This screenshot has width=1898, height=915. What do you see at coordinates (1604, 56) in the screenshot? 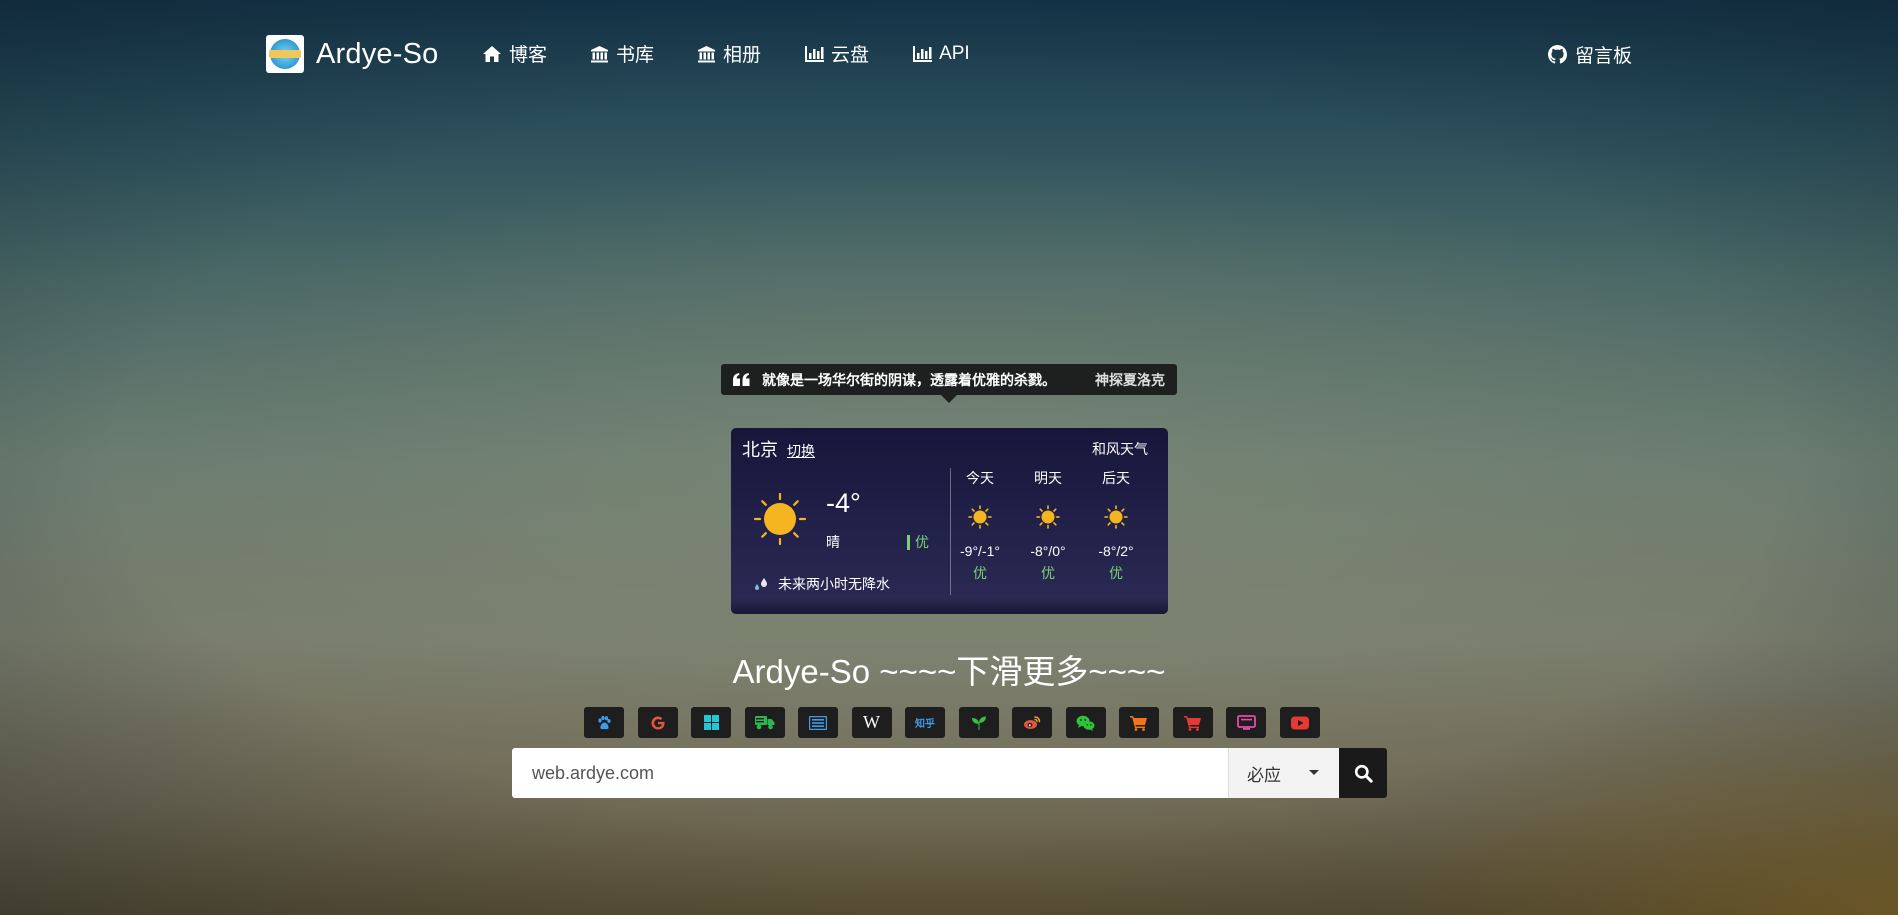
I see `guestbook-label: 留言板` at bounding box center [1604, 56].